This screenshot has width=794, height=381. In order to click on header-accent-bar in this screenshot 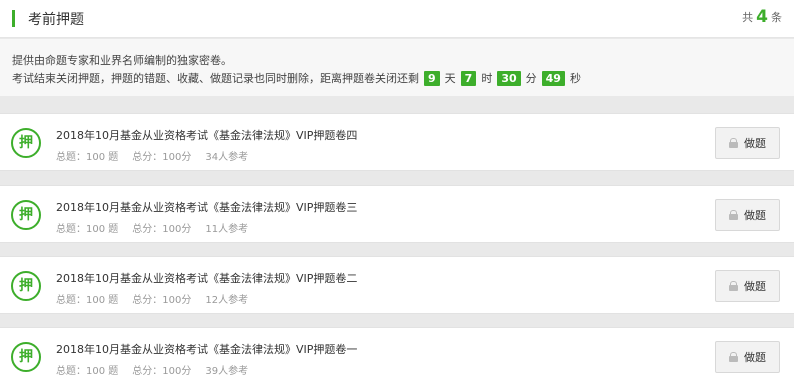, I will do `click(13, 18)`.